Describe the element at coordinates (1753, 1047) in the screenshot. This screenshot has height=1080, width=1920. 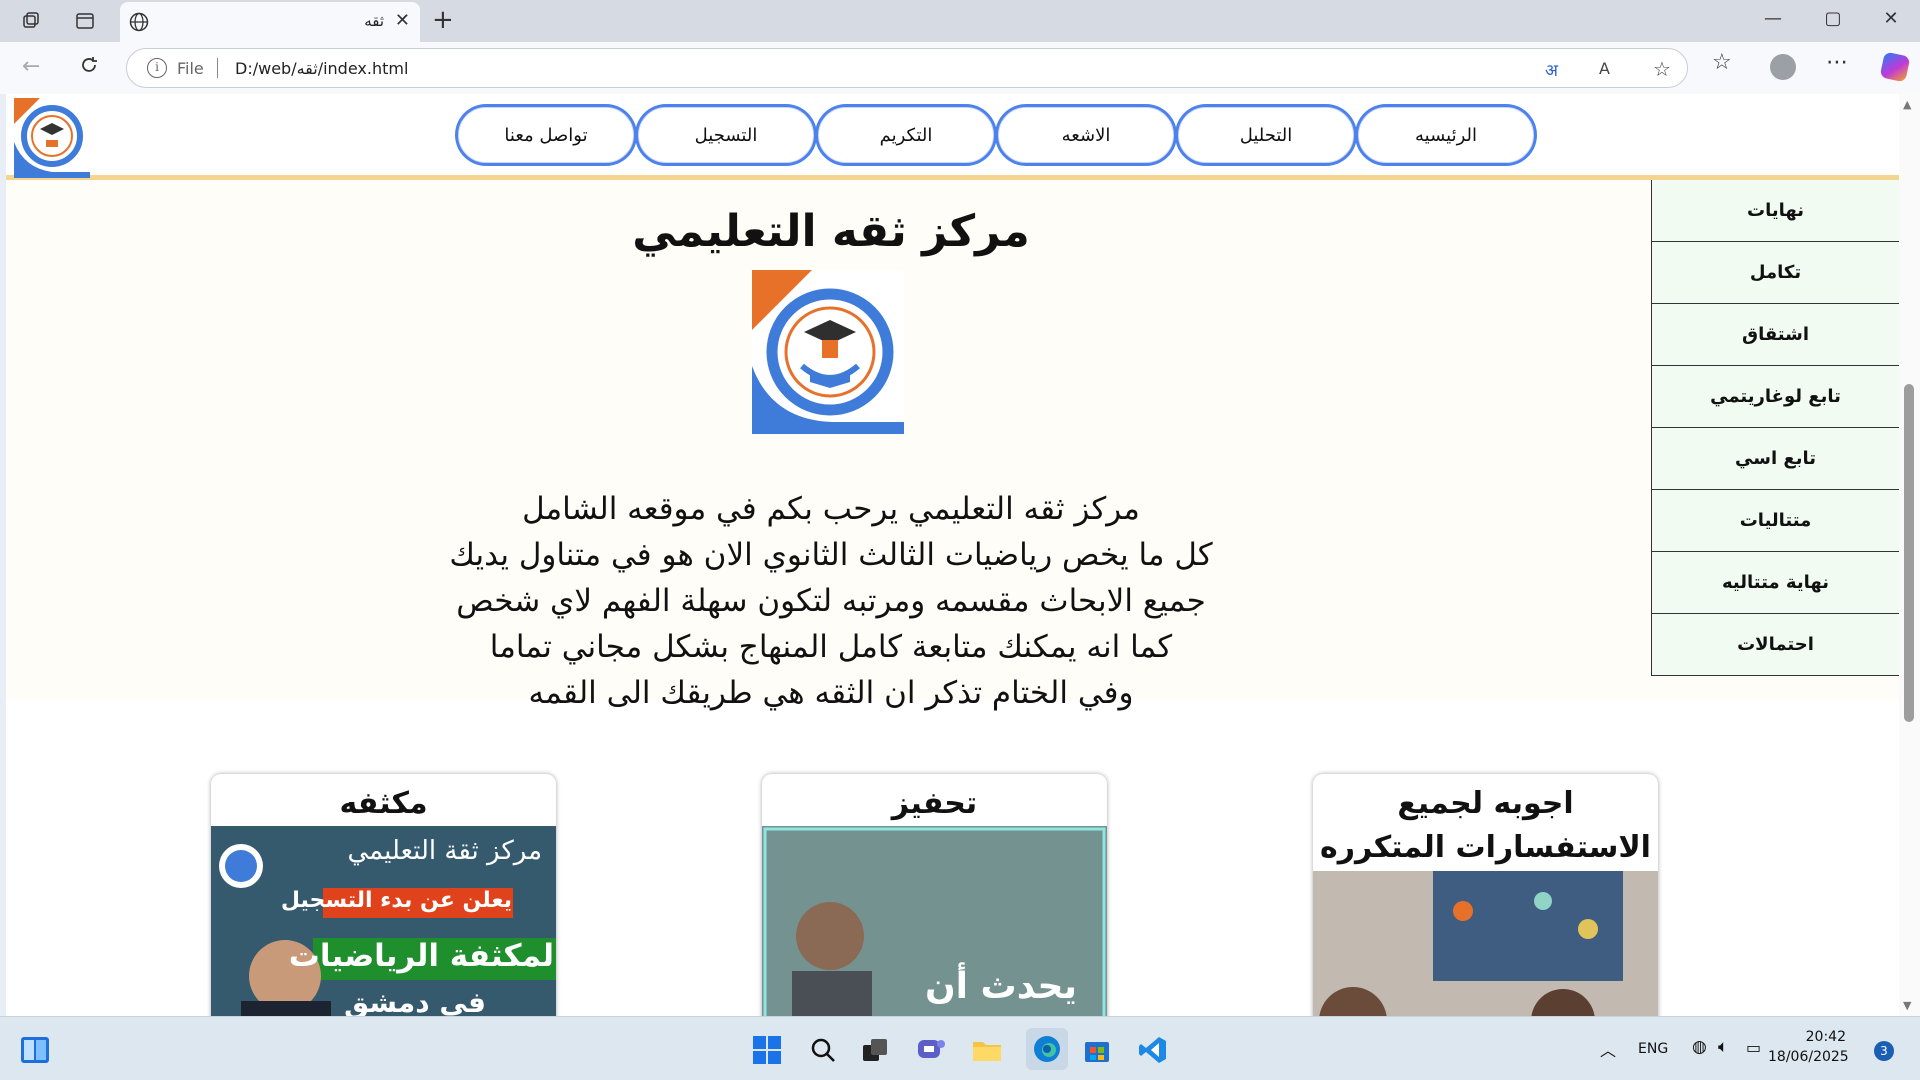
I see `battery-icon: ▭` at that location.